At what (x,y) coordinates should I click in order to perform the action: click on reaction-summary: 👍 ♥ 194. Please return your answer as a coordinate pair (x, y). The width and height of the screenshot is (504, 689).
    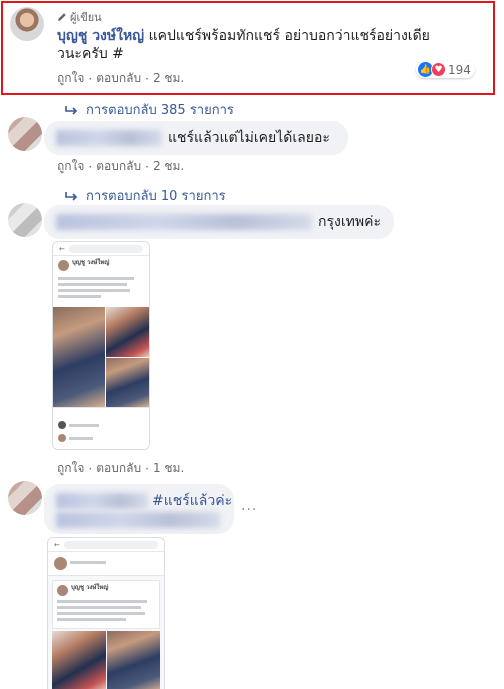
    Looking at the image, I should click on (445, 69).